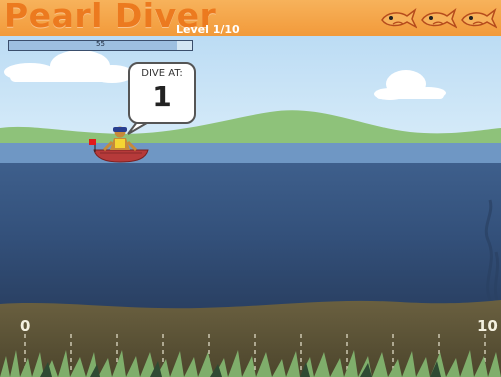 Image resolution: width=501 pixels, height=377 pixels. I want to click on lives-display, so click(438, 18).